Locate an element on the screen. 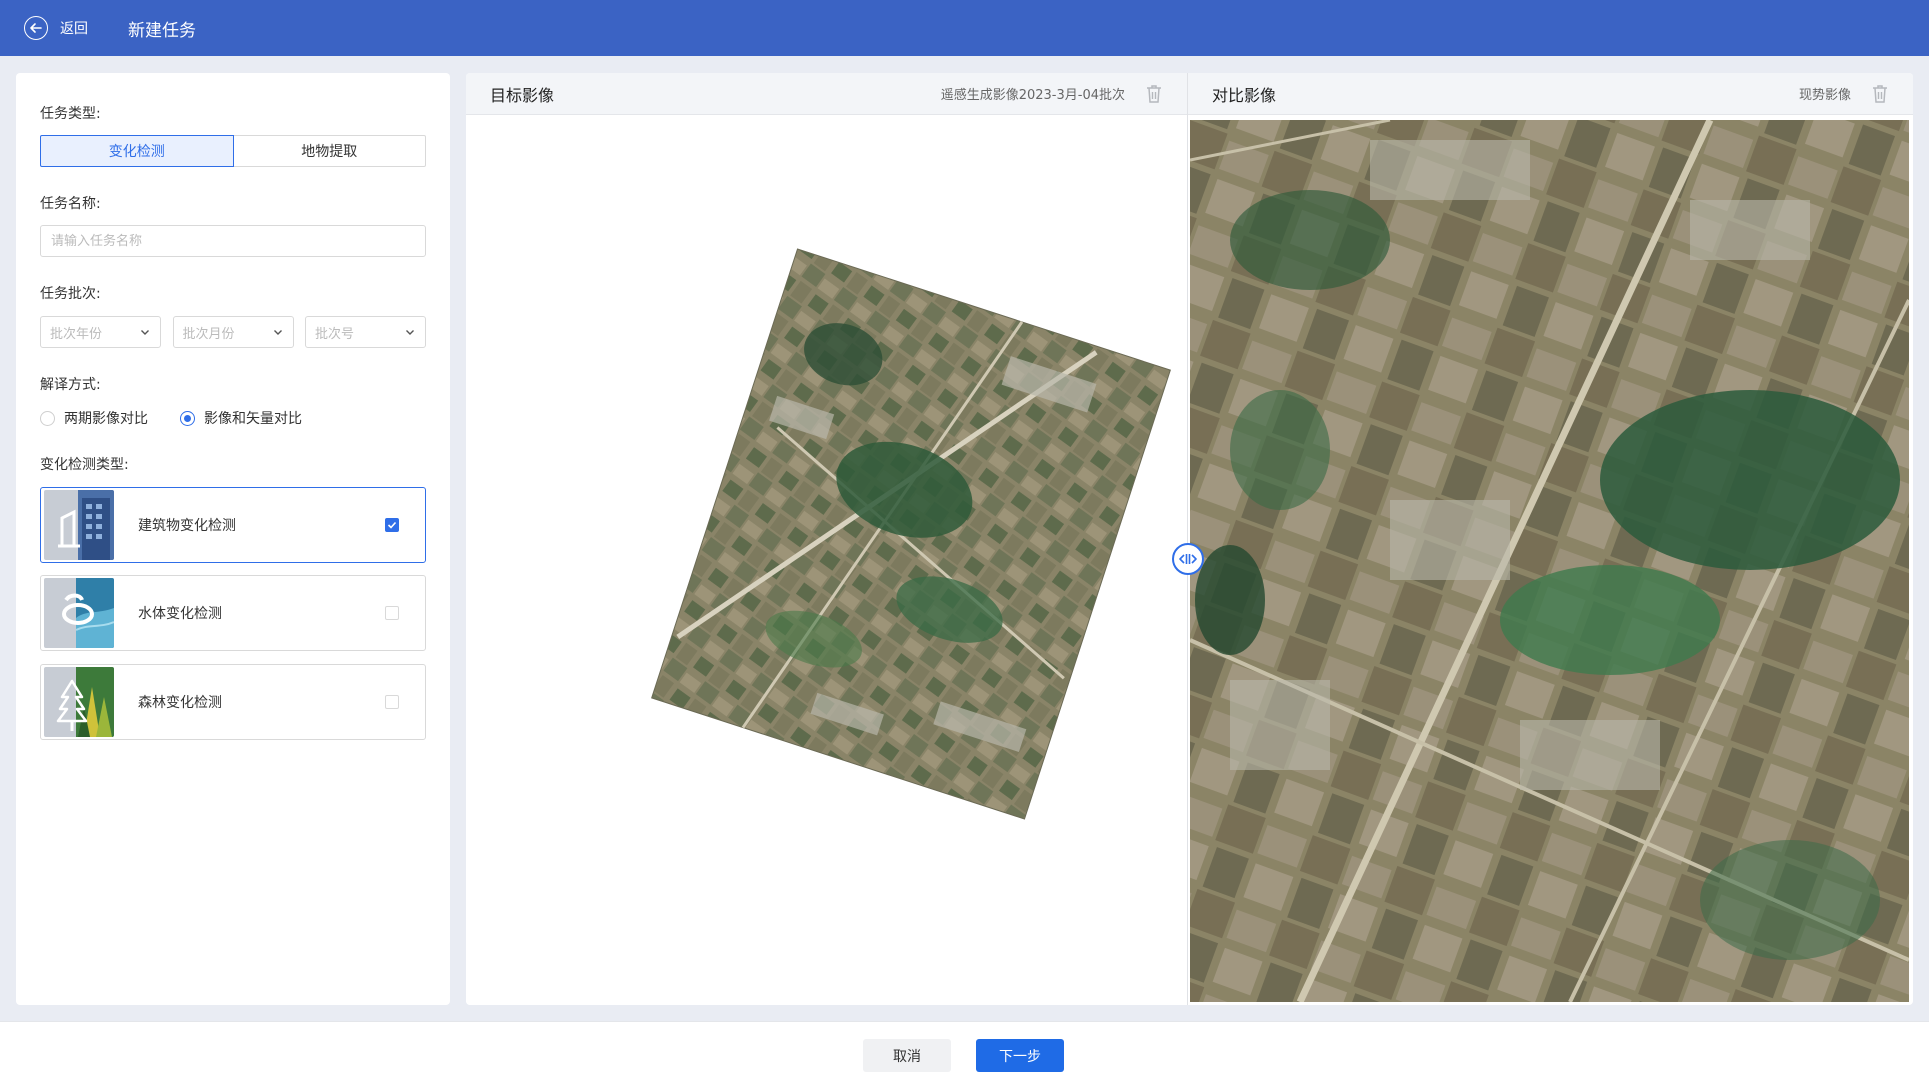 This screenshot has width=1929, height=1086. interpret-mode-label: 解译方式: is located at coordinates (70, 385).